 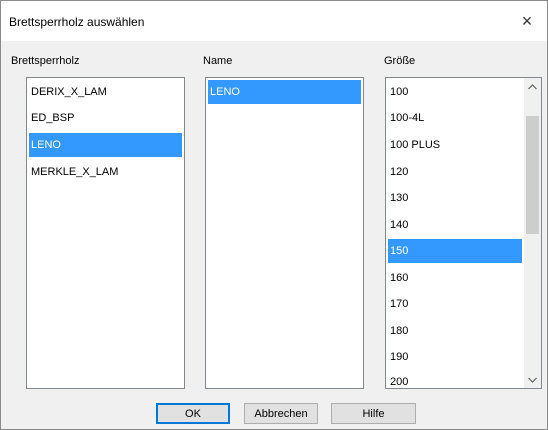 I want to click on chevron-down-icon, so click(x=532, y=380).